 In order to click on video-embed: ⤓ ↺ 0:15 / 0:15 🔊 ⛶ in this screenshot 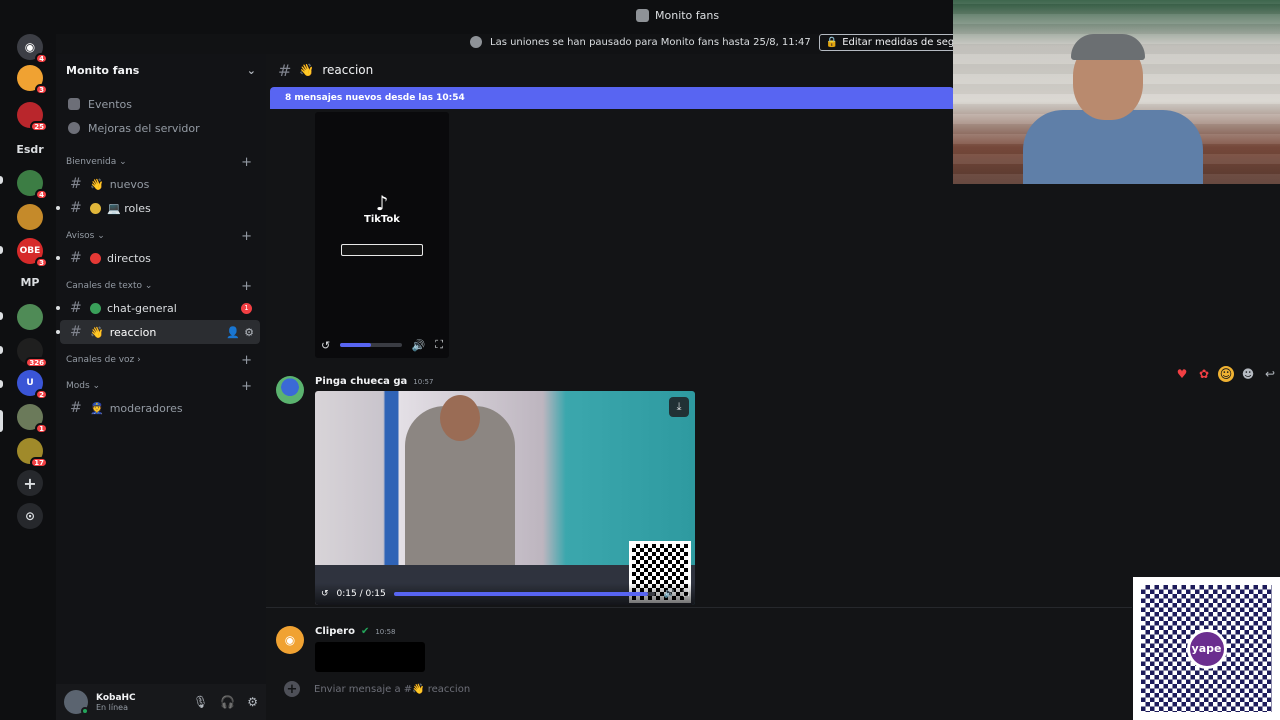, I will do `click(505, 498)`.